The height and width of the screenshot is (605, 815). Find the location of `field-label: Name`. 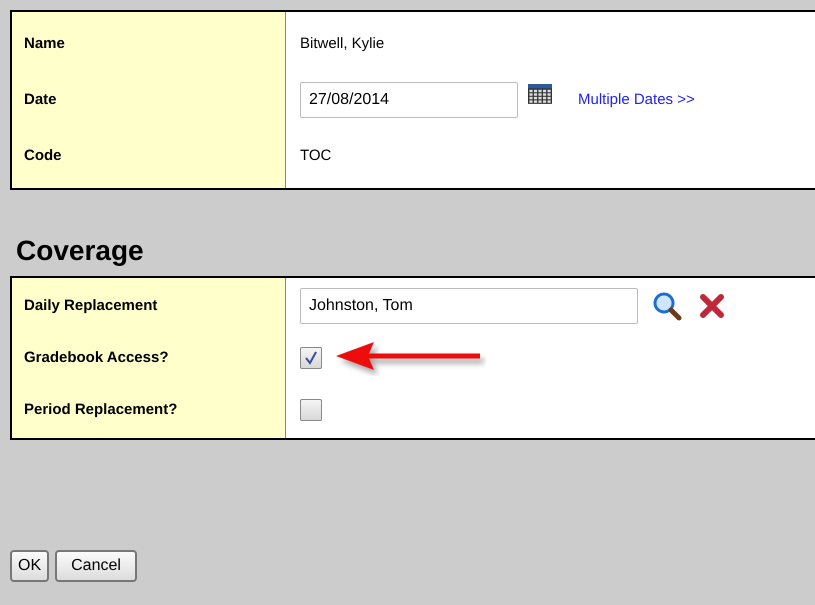

field-label: Name is located at coordinates (44, 44).